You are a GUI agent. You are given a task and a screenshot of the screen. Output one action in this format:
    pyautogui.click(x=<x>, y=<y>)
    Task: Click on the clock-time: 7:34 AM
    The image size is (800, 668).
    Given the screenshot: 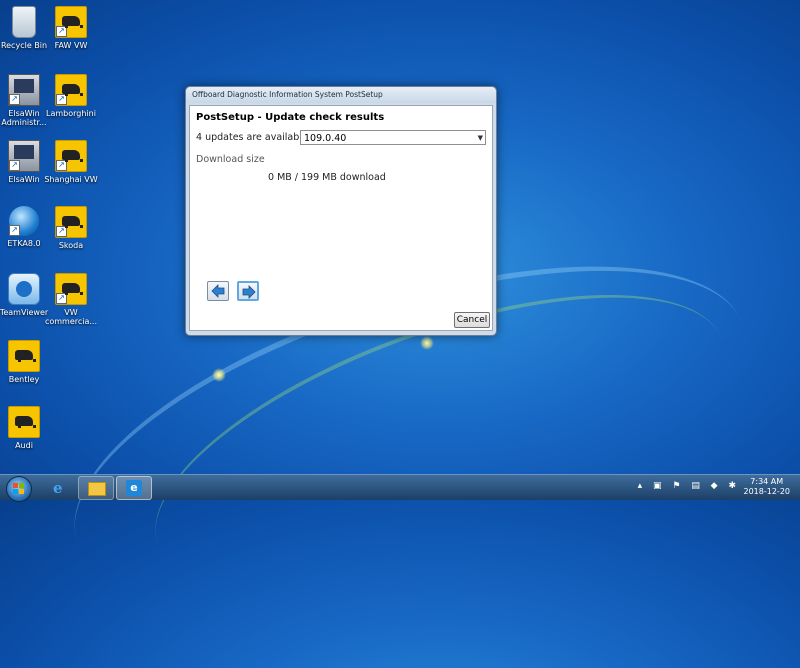 What is the action you would take?
    pyautogui.click(x=767, y=481)
    